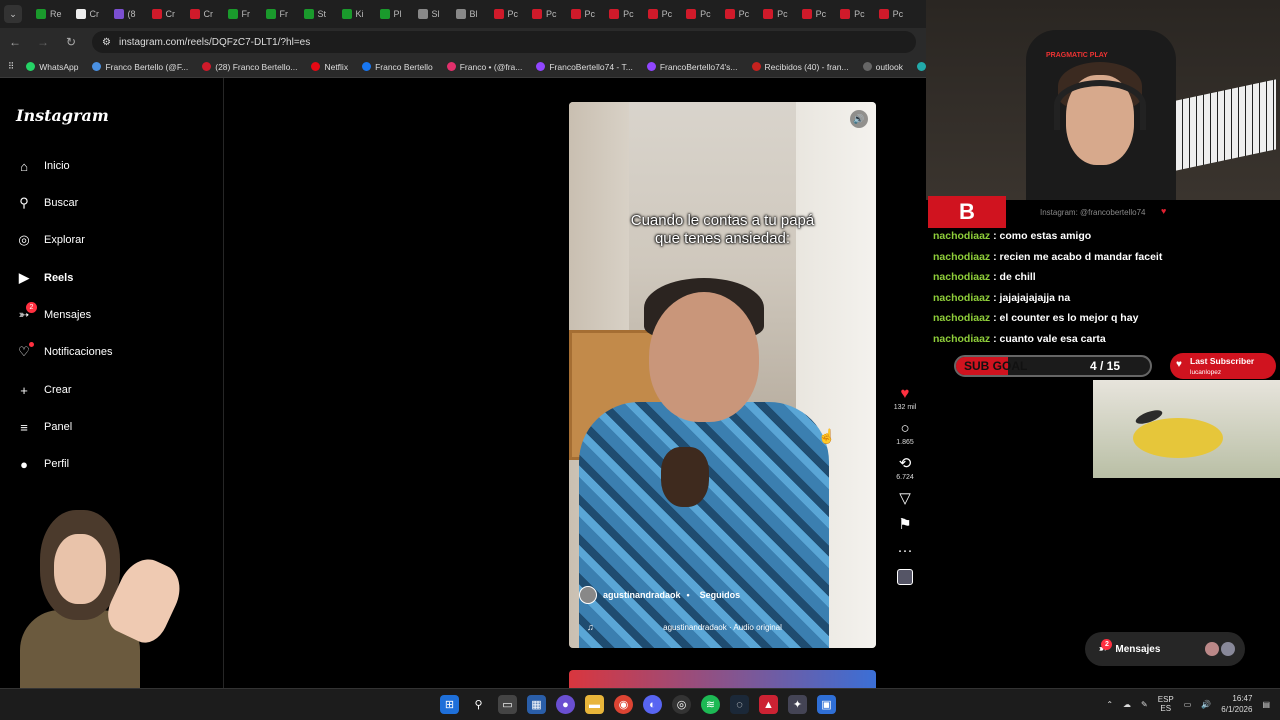 The width and height of the screenshot is (1280, 720). I want to click on back-icon: ←, so click(15, 42).